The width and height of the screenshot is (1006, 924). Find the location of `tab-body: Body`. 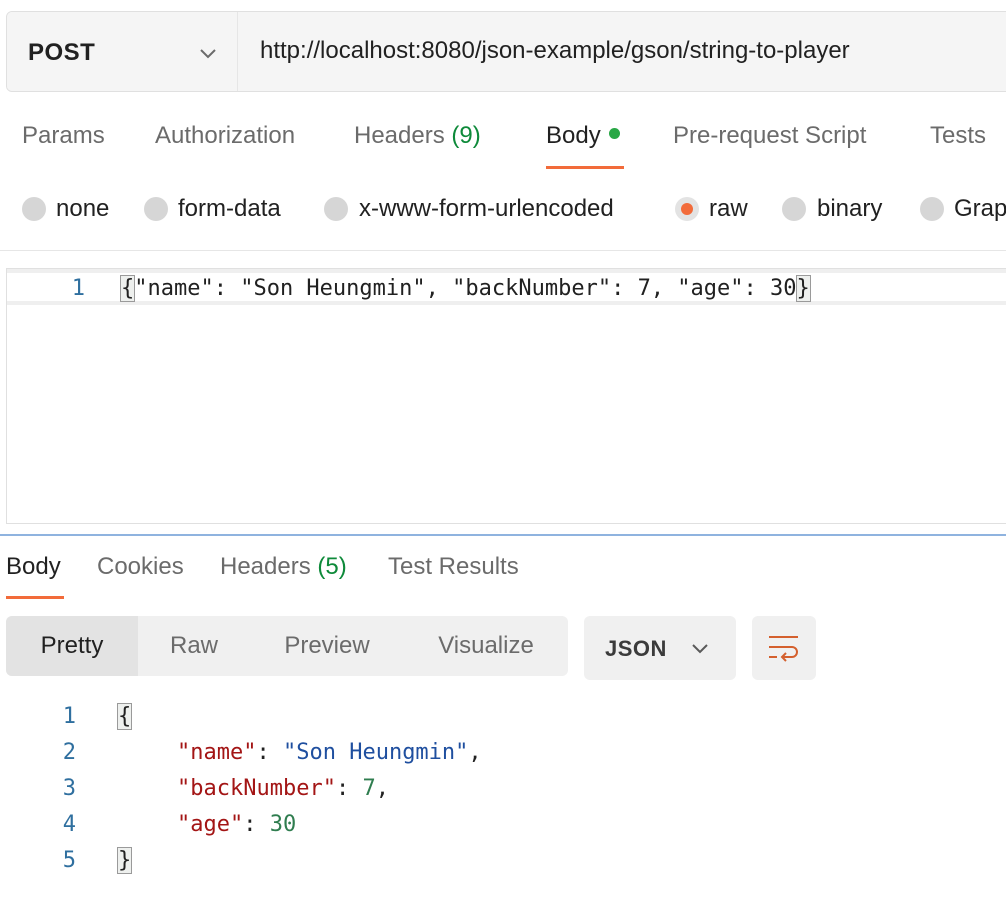

tab-body: Body is located at coordinates (583, 136).